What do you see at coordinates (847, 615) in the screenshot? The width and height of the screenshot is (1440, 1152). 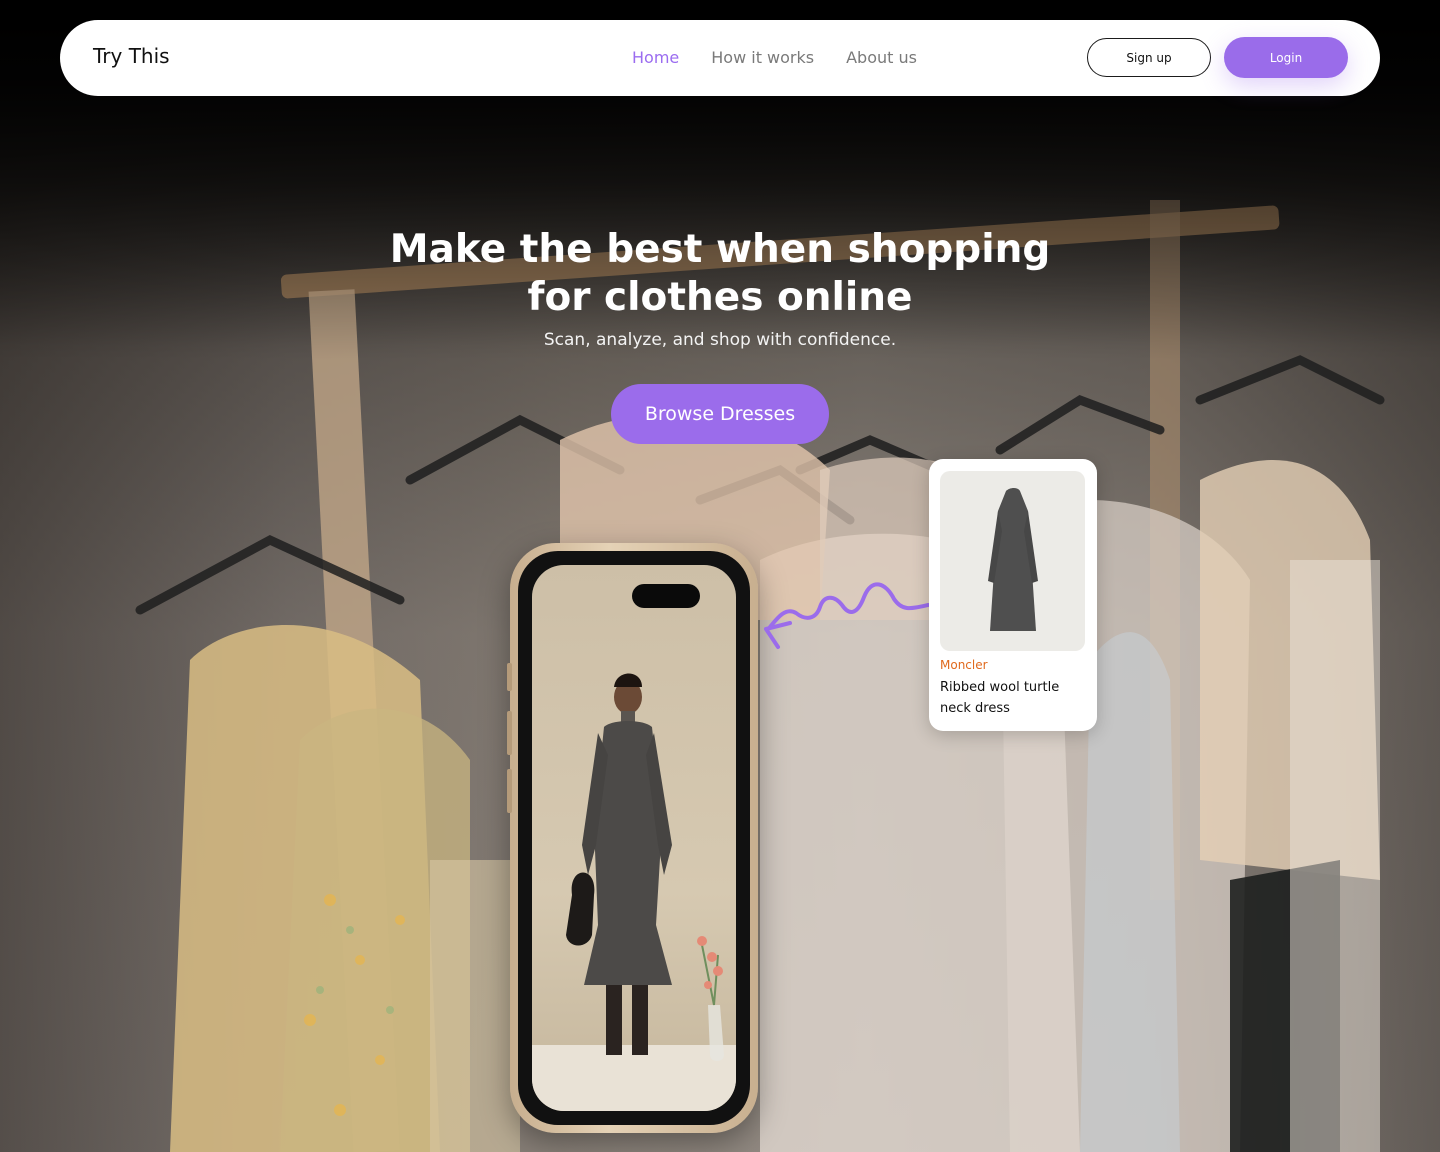 I see `squiggle-arrow-icon` at bounding box center [847, 615].